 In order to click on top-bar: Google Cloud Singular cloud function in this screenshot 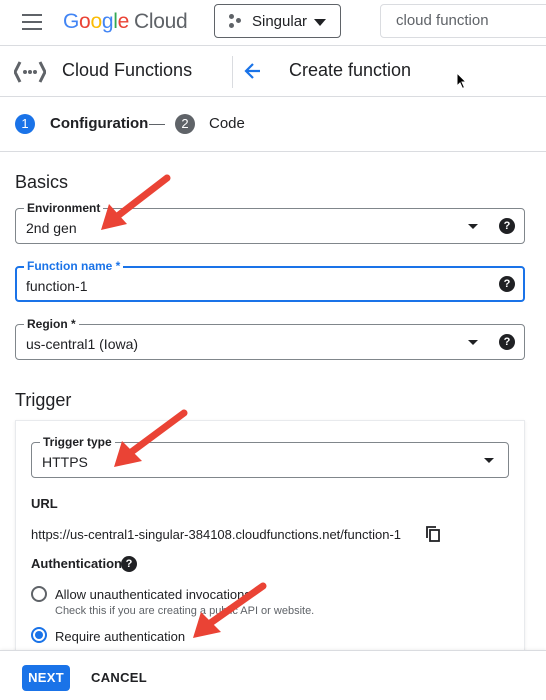, I will do `click(273, 22)`.